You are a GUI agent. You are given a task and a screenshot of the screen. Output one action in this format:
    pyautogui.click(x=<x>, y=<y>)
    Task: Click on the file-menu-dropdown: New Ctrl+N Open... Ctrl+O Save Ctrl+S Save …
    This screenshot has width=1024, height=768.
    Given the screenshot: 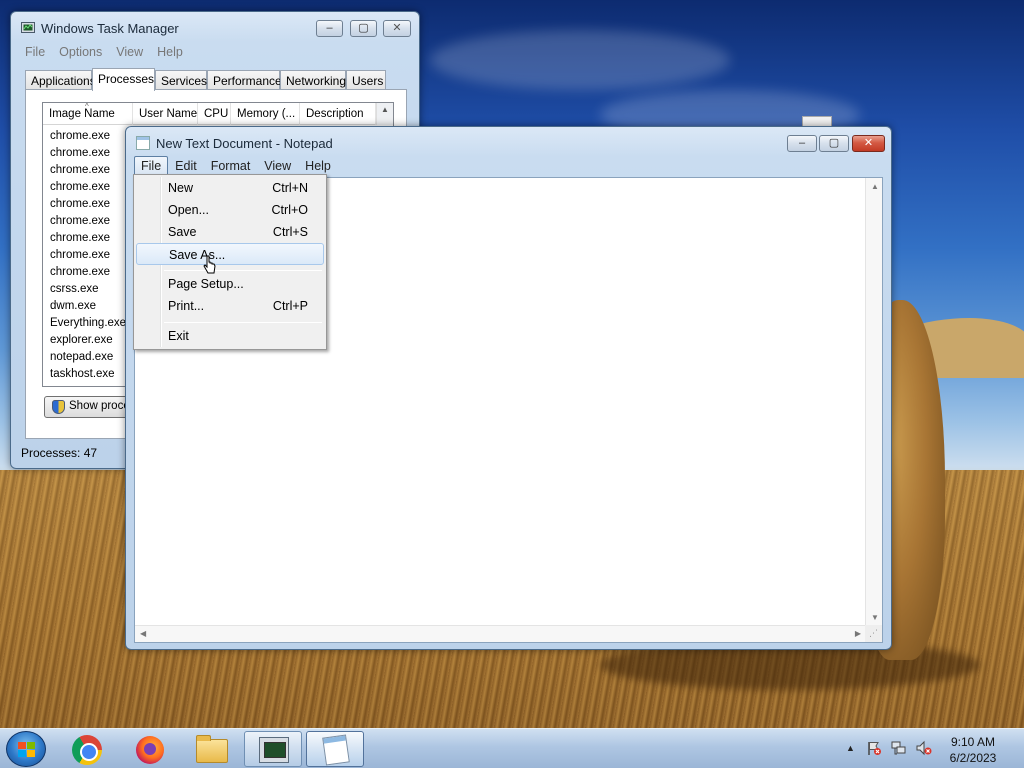 What is the action you would take?
    pyautogui.click(x=230, y=262)
    